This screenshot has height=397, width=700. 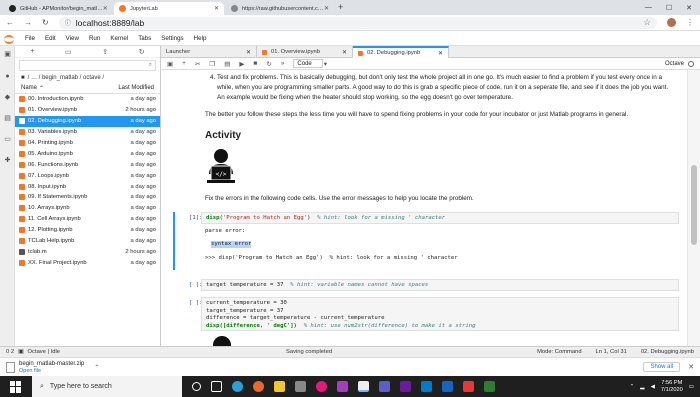 What do you see at coordinates (690, 22) in the screenshot?
I see `more-menu-icon: ⋮` at bounding box center [690, 22].